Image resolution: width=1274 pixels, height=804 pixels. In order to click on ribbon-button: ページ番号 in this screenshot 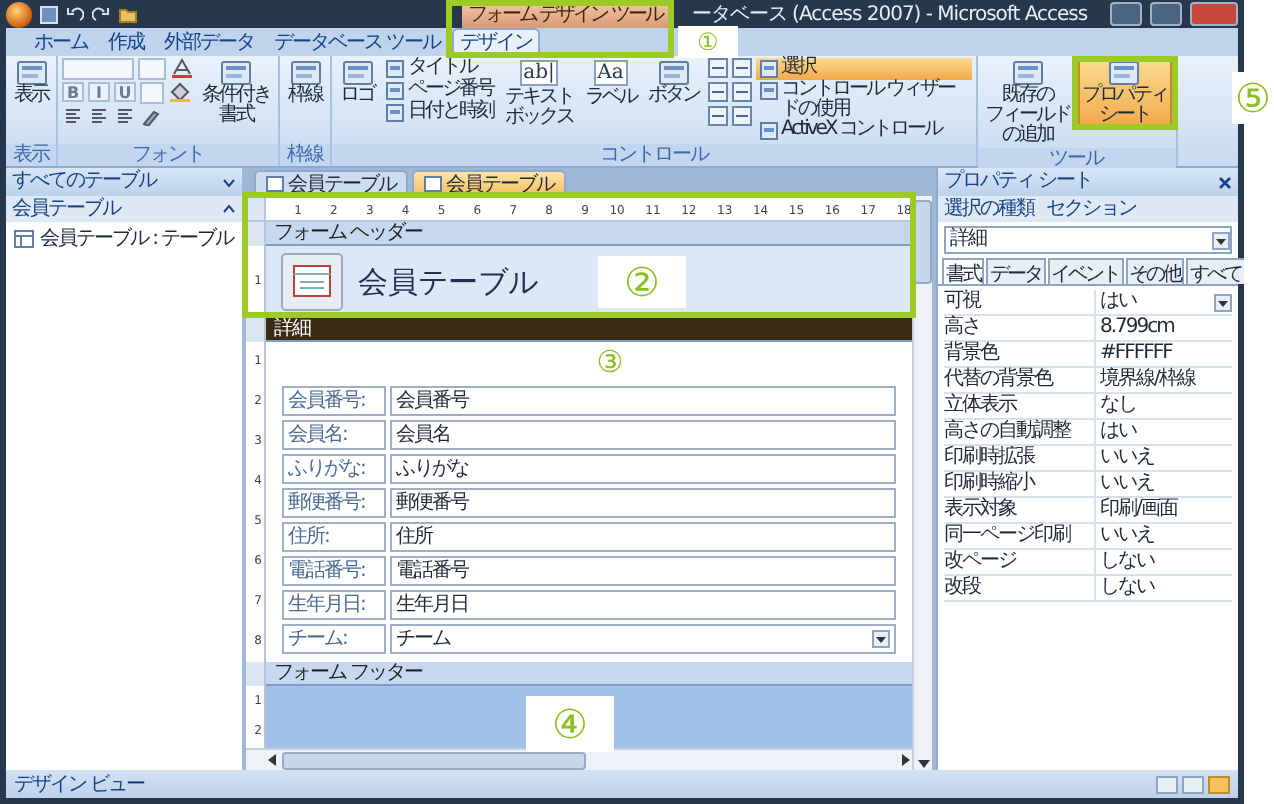, I will do `click(439, 91)`.